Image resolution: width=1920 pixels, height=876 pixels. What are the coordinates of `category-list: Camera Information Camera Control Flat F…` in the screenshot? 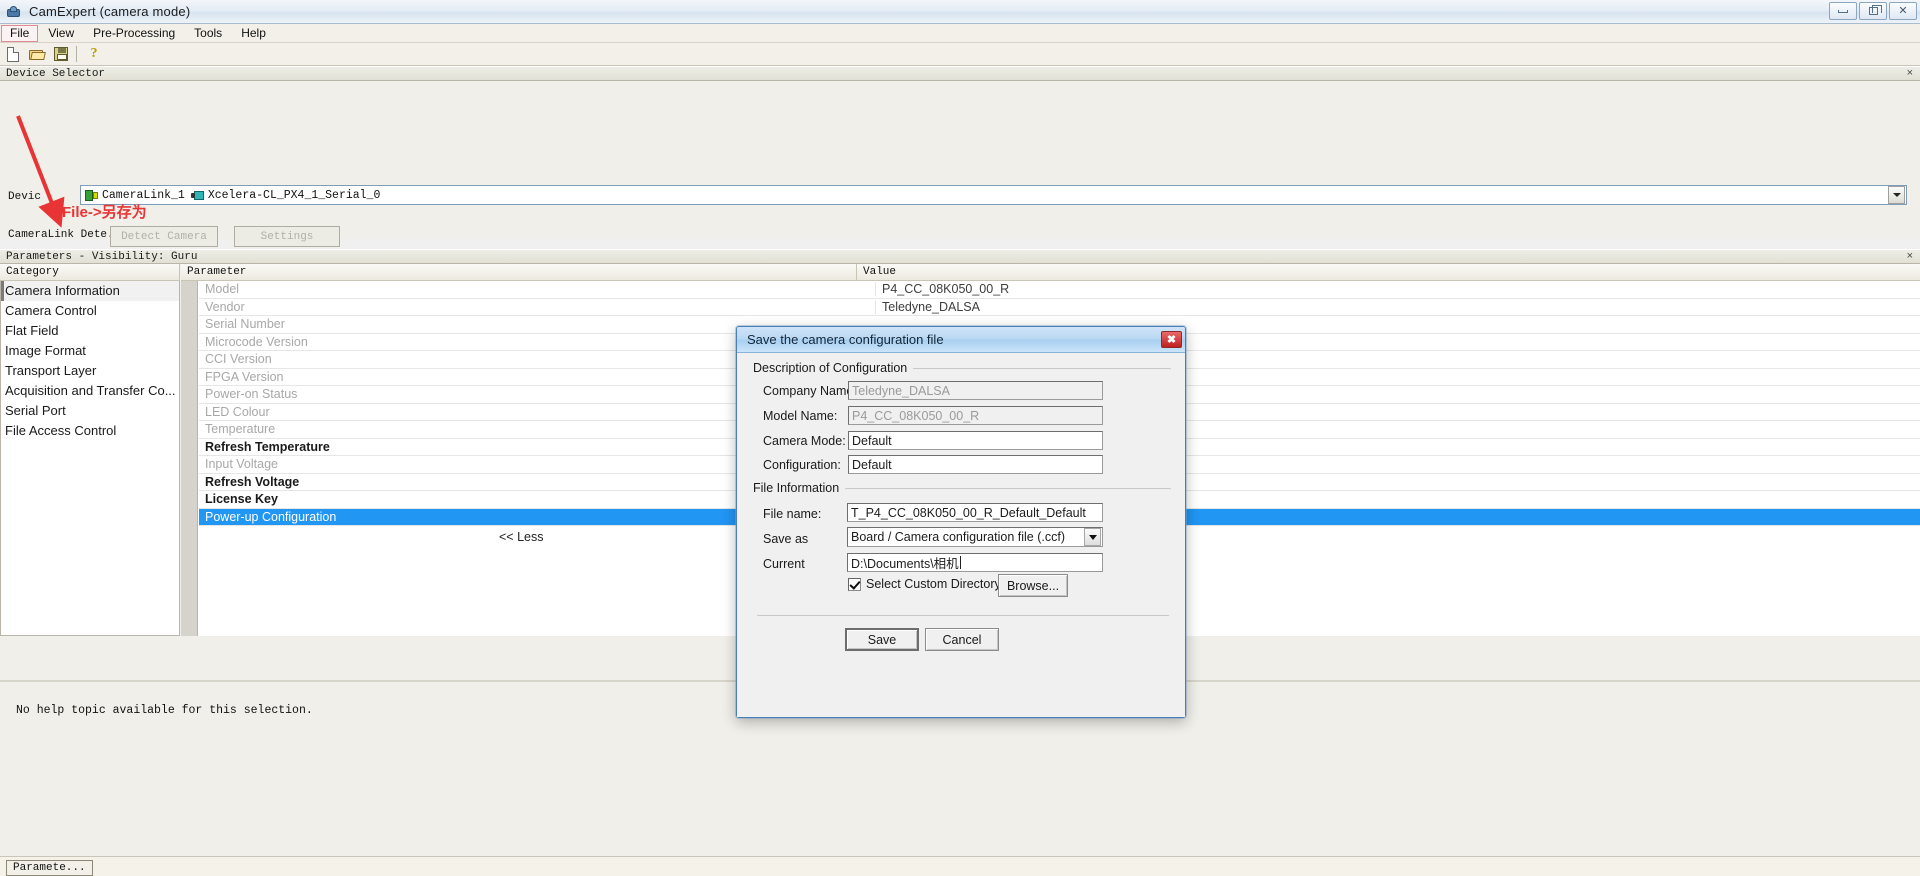 It's located at (90, 458).